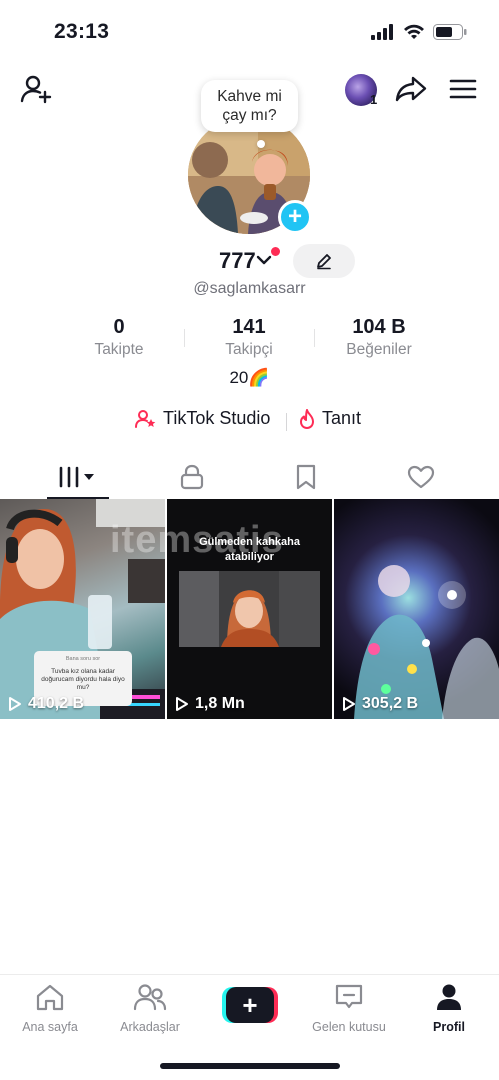  I want to click on video-thumbnail: 305,2 B, so click(416, 609).